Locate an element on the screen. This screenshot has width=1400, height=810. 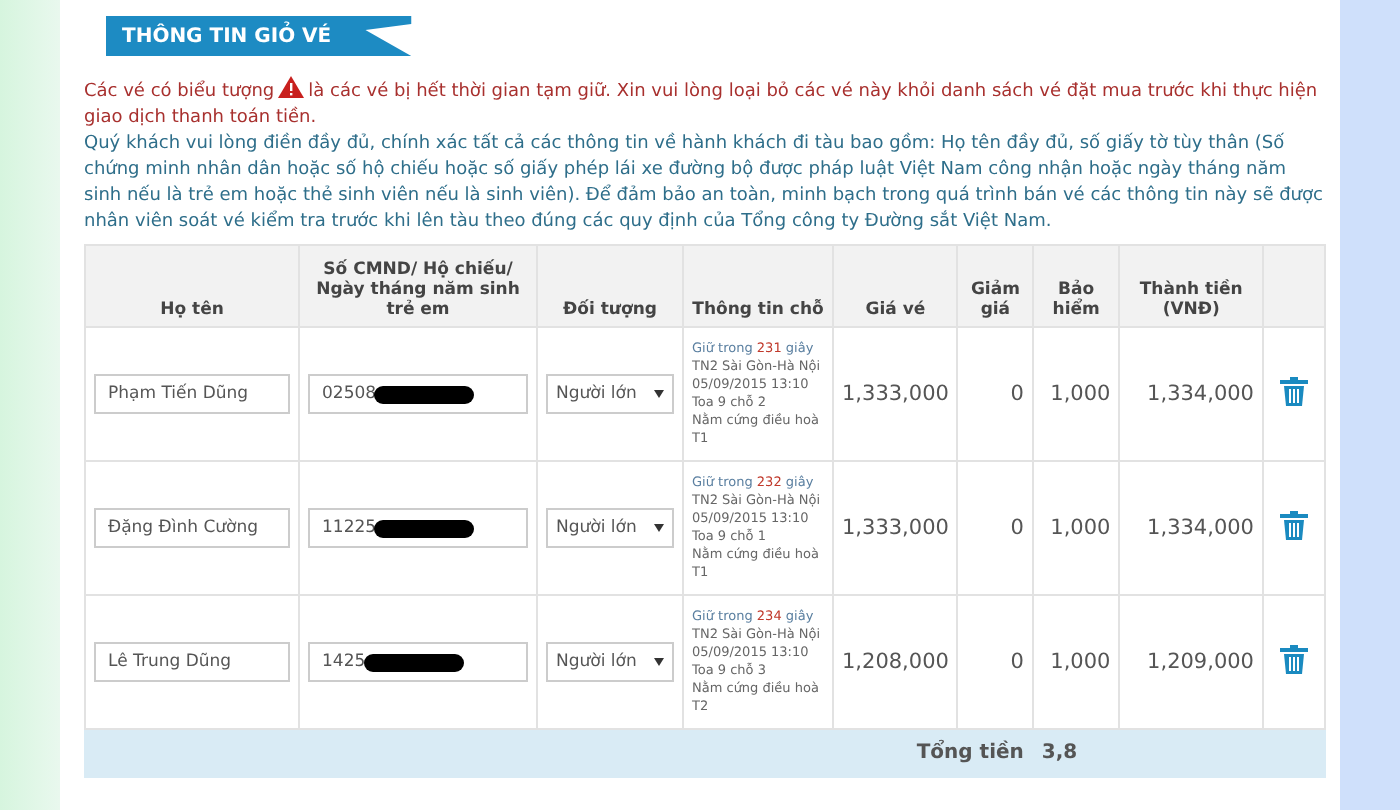
section-title: THÔNG TIN GIỎ VÉ is located at coordinates (259, 36).